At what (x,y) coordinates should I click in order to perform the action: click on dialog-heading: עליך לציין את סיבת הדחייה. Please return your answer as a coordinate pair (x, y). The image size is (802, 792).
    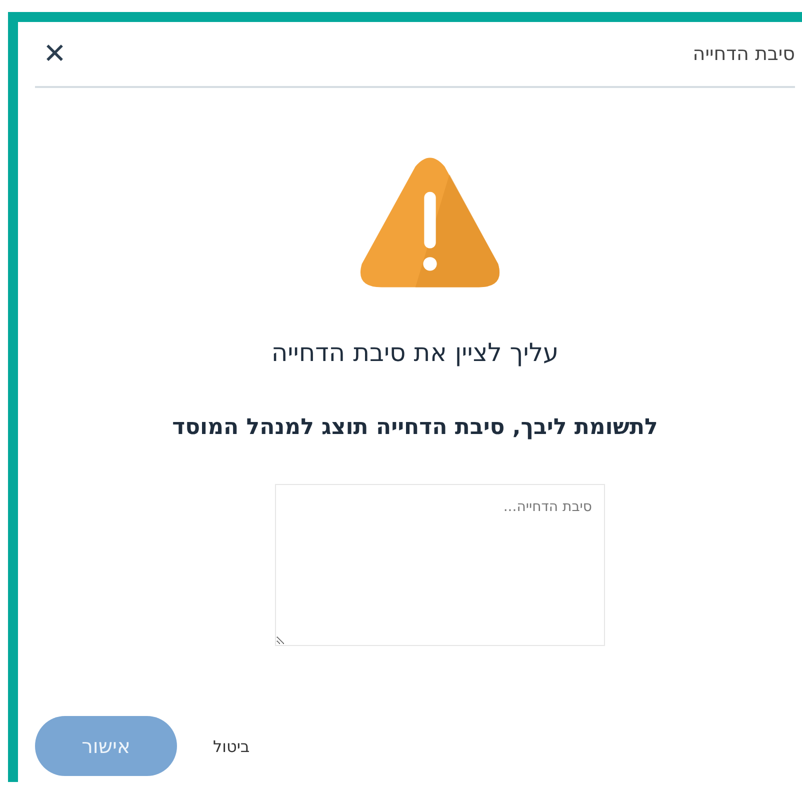
    Looking at the image, I should click on (415, 352).